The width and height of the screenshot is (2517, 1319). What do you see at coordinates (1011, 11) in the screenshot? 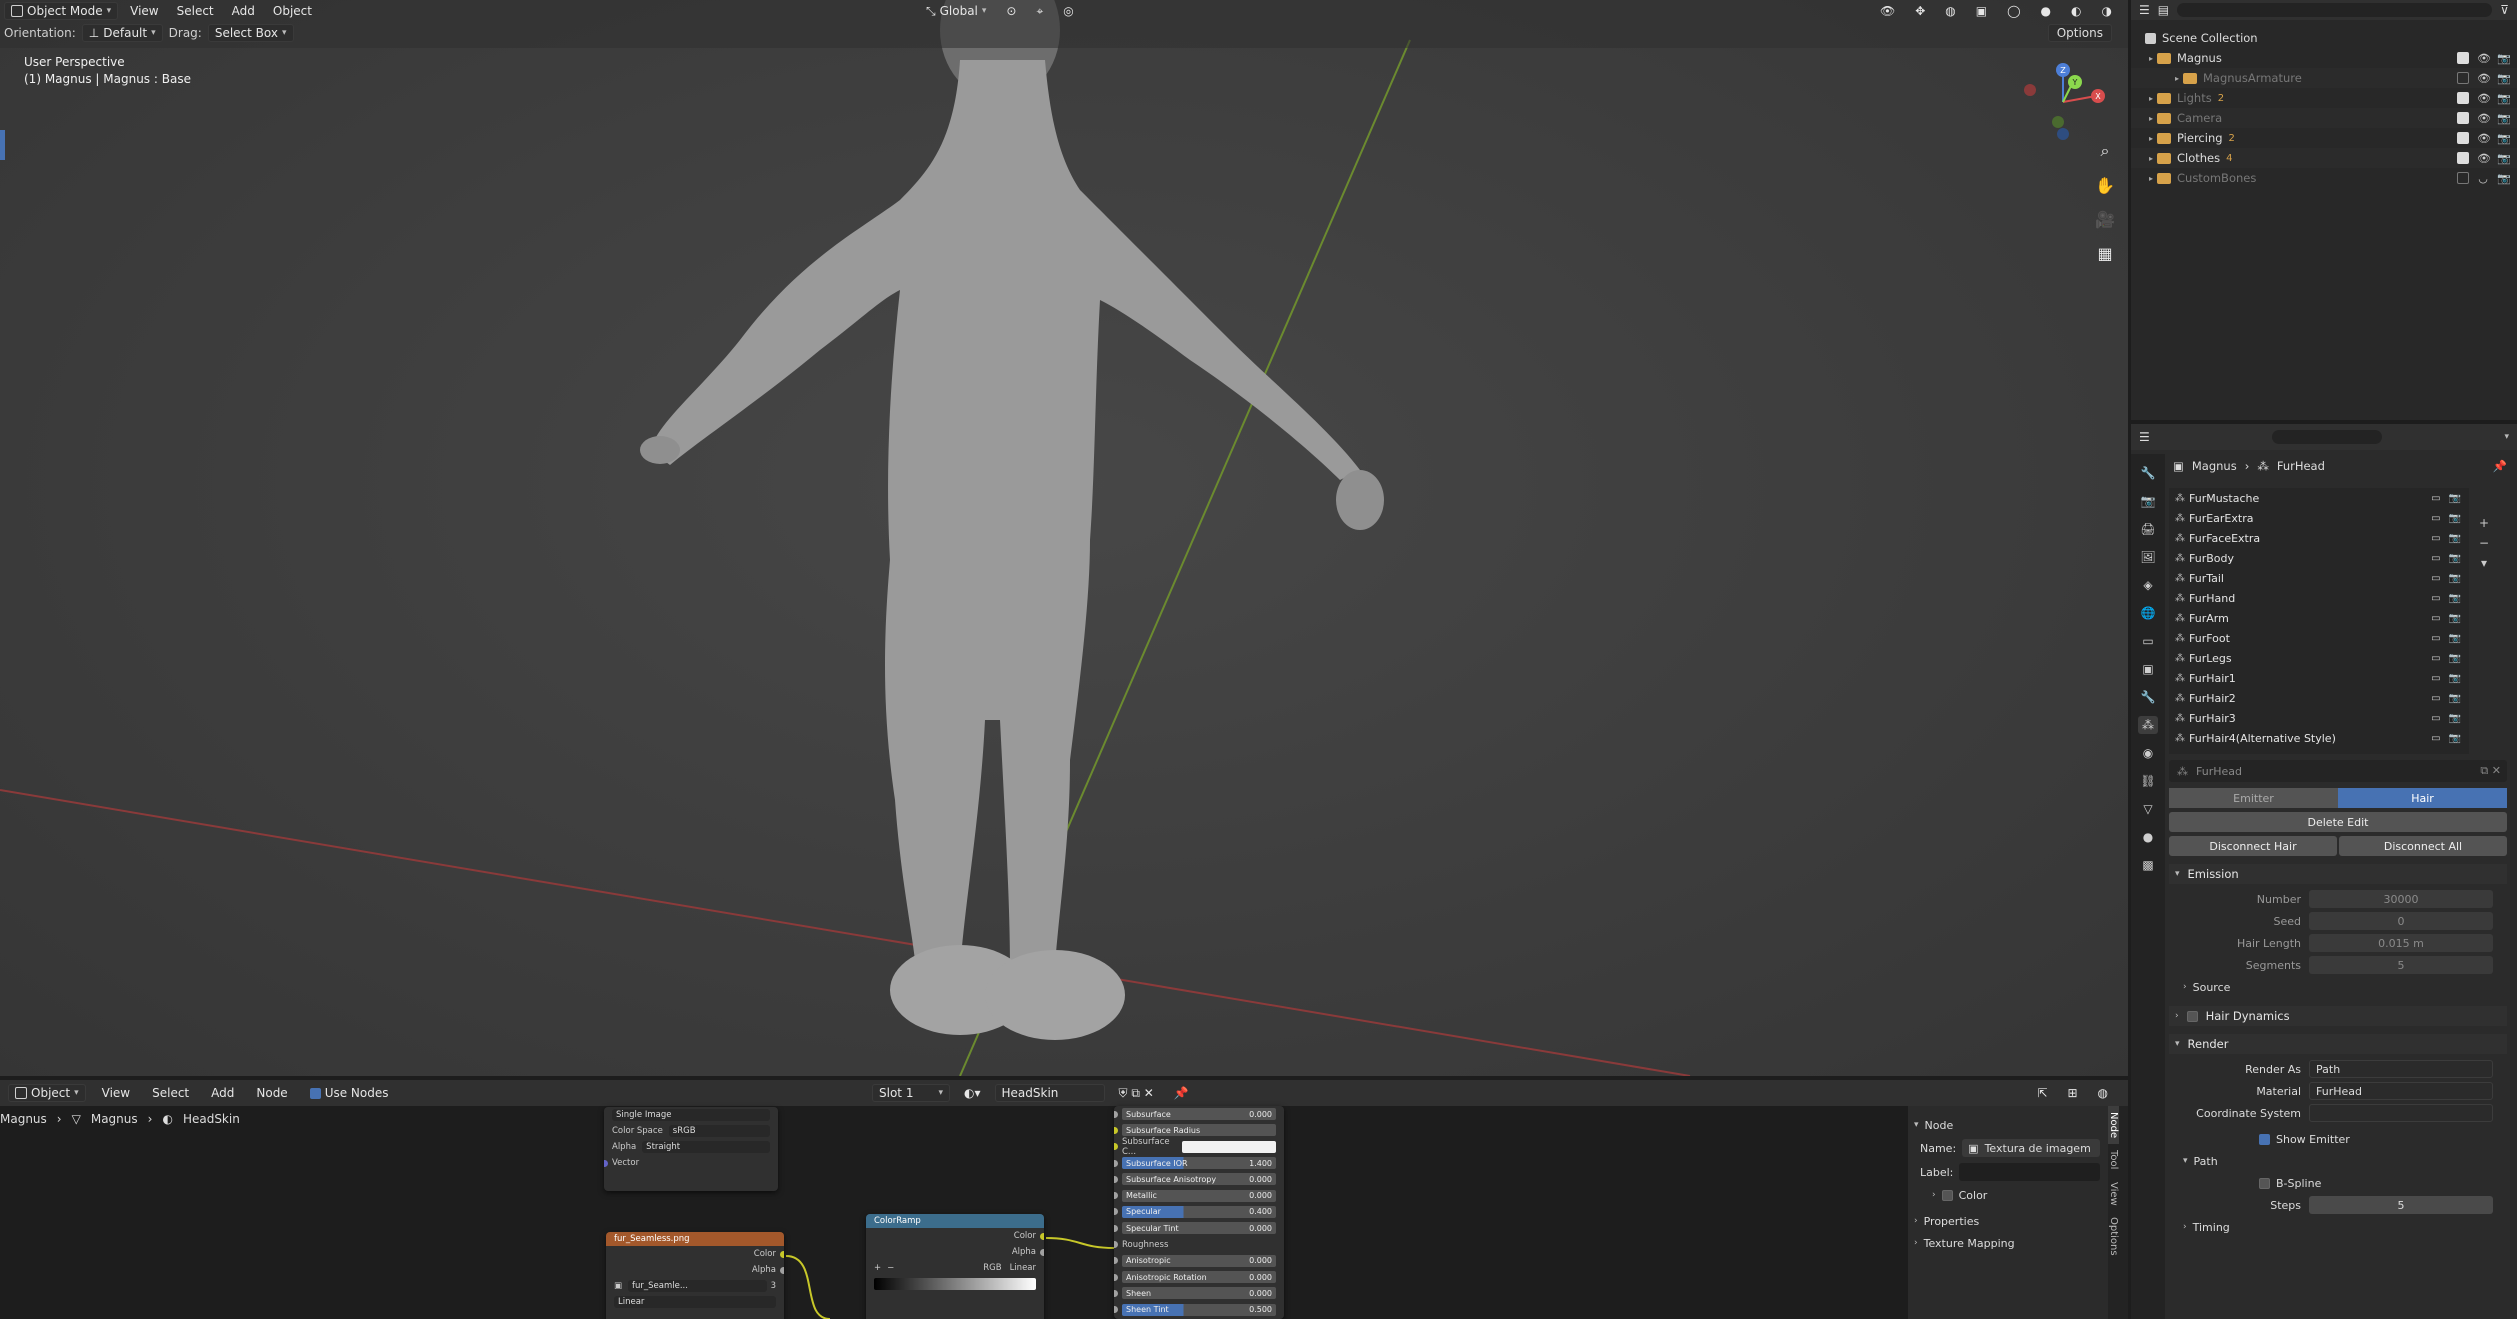
I see `pivot-icon: ⊙` at bounding box center [1011, 11].